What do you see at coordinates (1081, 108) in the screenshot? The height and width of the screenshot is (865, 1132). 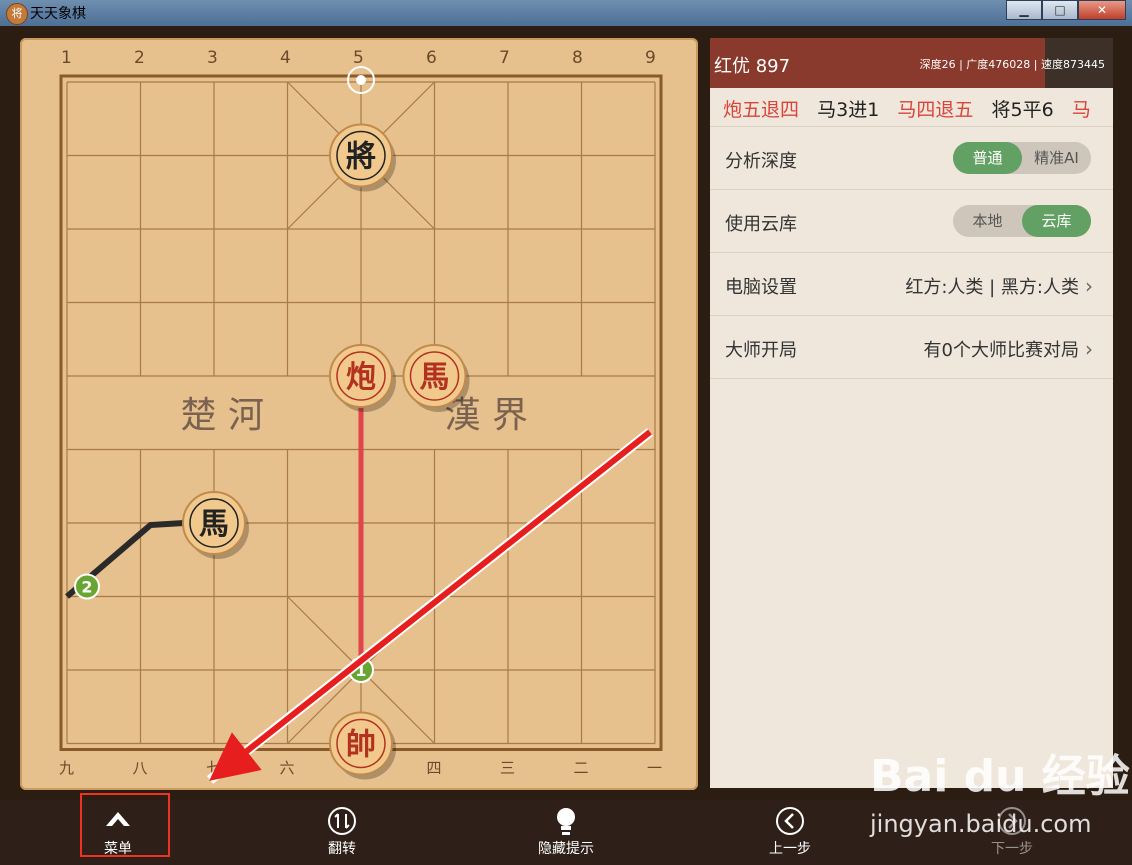 I see `move-item: 马` at bounding box center [1081, 108].